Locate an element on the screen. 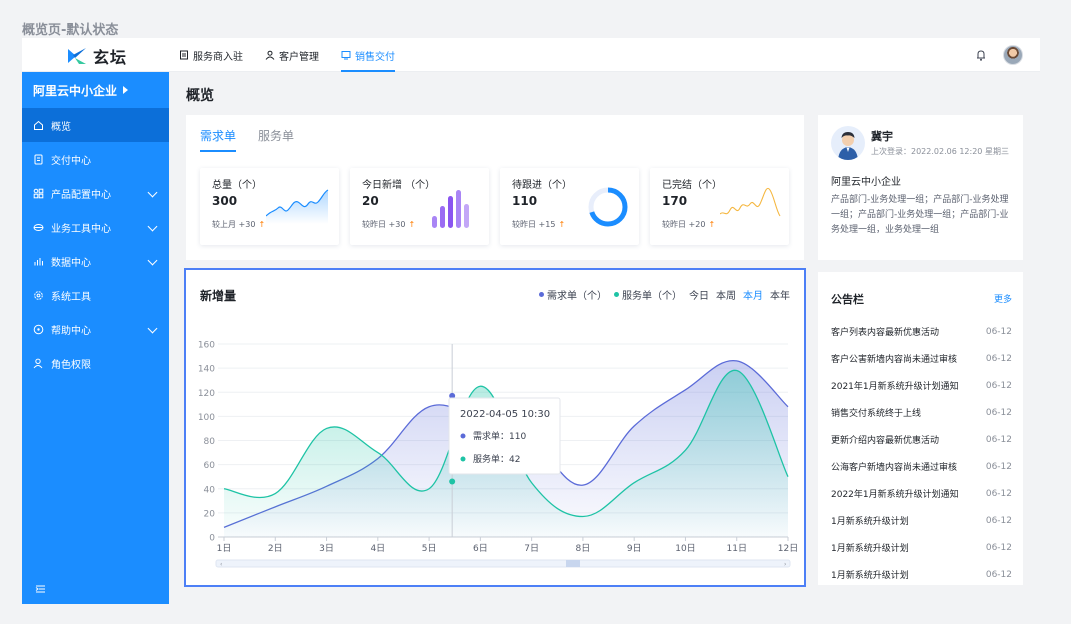  user-avatar is located at coordinates (848, 143).